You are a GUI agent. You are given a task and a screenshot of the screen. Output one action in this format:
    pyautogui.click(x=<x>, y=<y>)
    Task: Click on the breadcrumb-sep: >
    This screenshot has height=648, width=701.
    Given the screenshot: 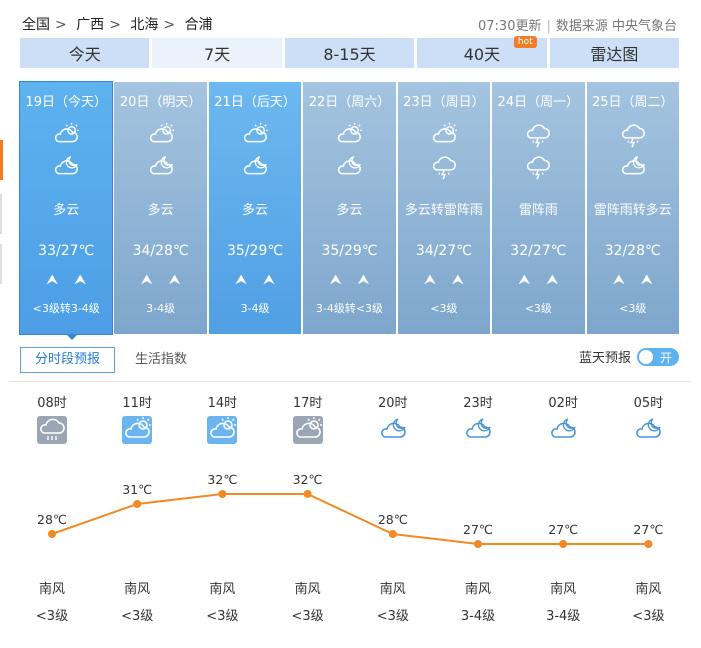 What is the action you would take?
    pyautogui.click(x=115, y=25)
    